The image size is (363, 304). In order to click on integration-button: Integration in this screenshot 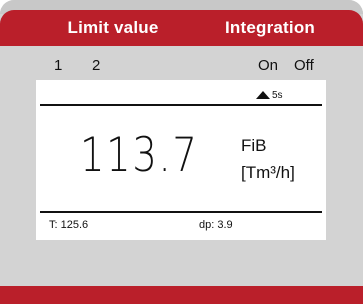, I will do `click(270, 28)`.